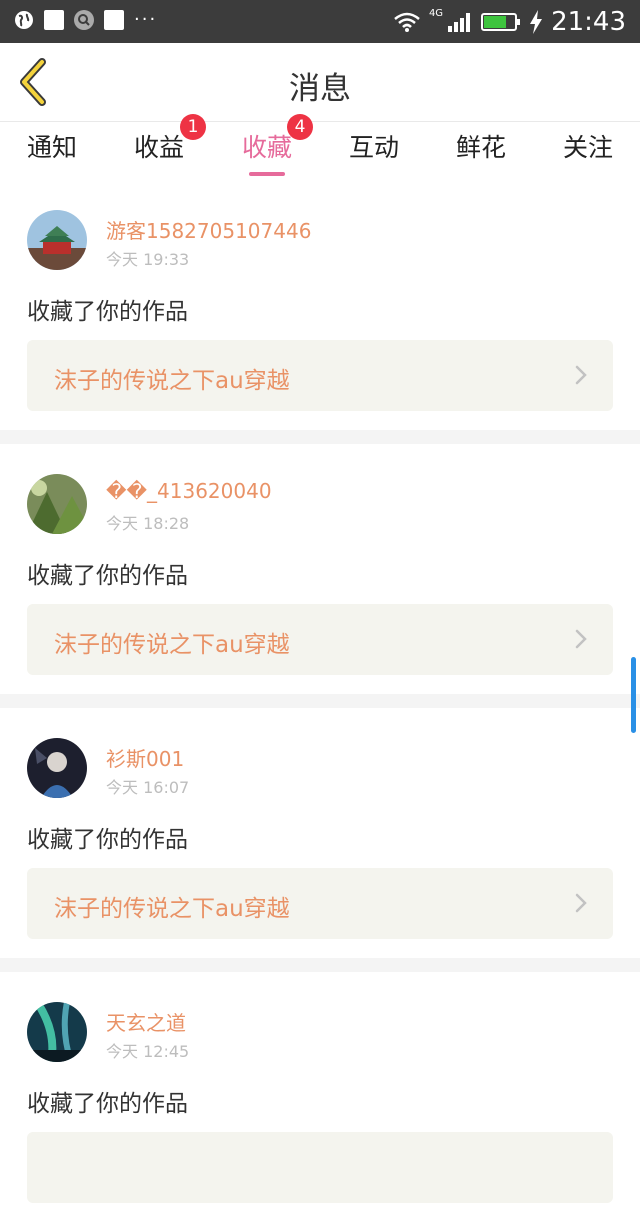 The height and width of the screenshot is (1222, 640). Describe the element at coordinates (588, 146) in the screenshot. I see `tab-following: 关注` at that location.